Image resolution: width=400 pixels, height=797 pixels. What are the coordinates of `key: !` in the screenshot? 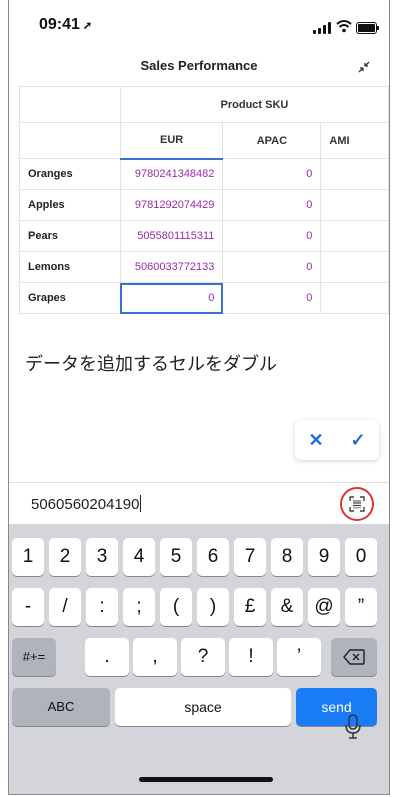 It's located at (251, 657).